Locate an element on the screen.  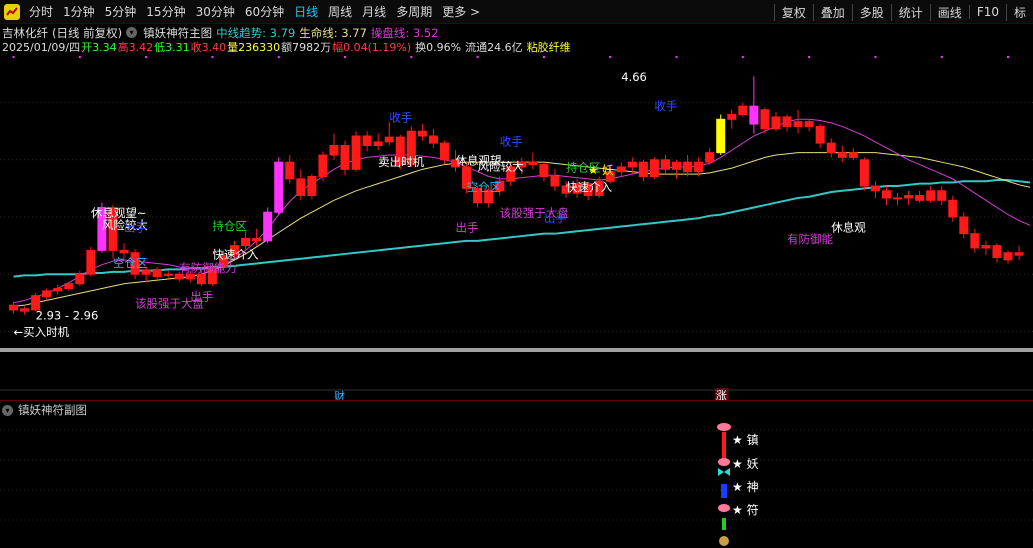
quote-close: 收3.40 is located at coordinates (208, 47).